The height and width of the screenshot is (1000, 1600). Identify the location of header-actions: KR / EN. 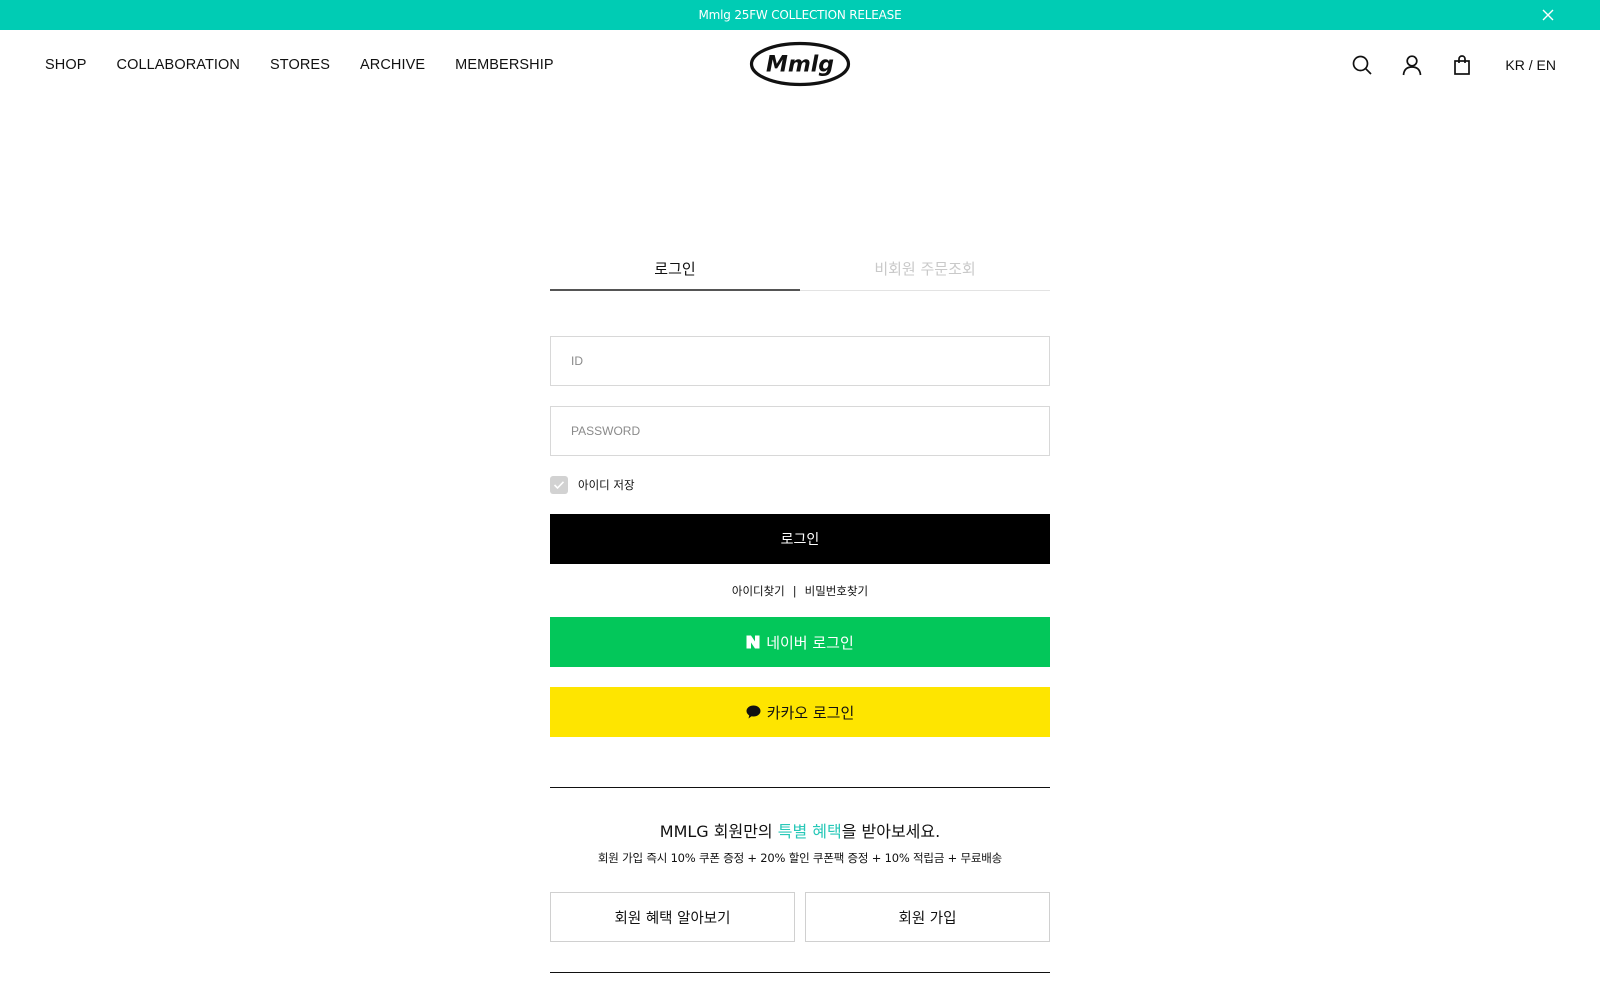
(1453, 65).